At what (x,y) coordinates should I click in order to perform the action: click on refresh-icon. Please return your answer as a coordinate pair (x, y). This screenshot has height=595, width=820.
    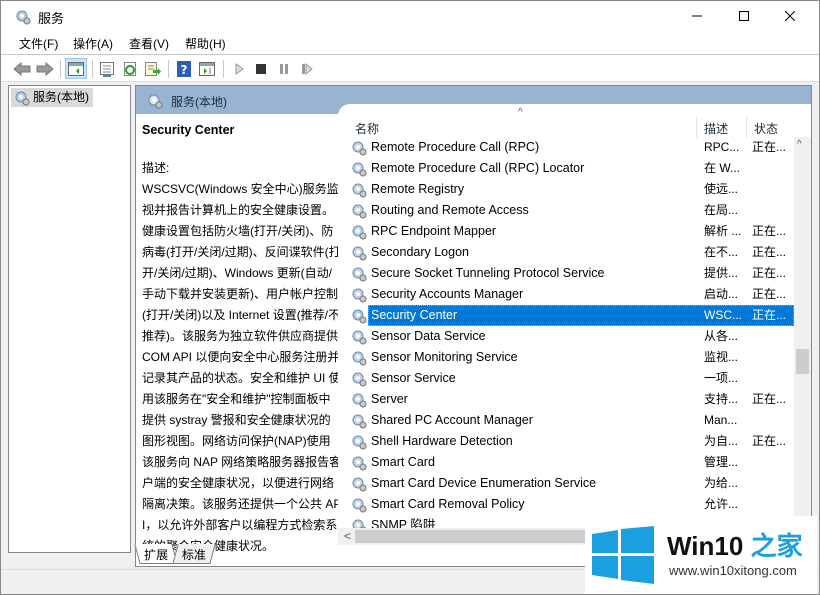
    Looking at the image, I should click on (130, 68).